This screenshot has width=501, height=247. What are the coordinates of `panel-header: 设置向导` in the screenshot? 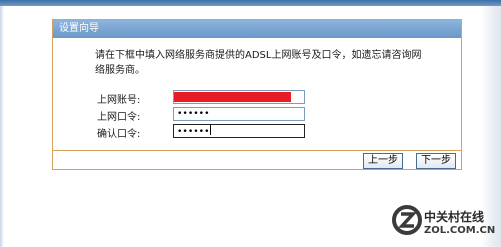 It's located at (257, 29).